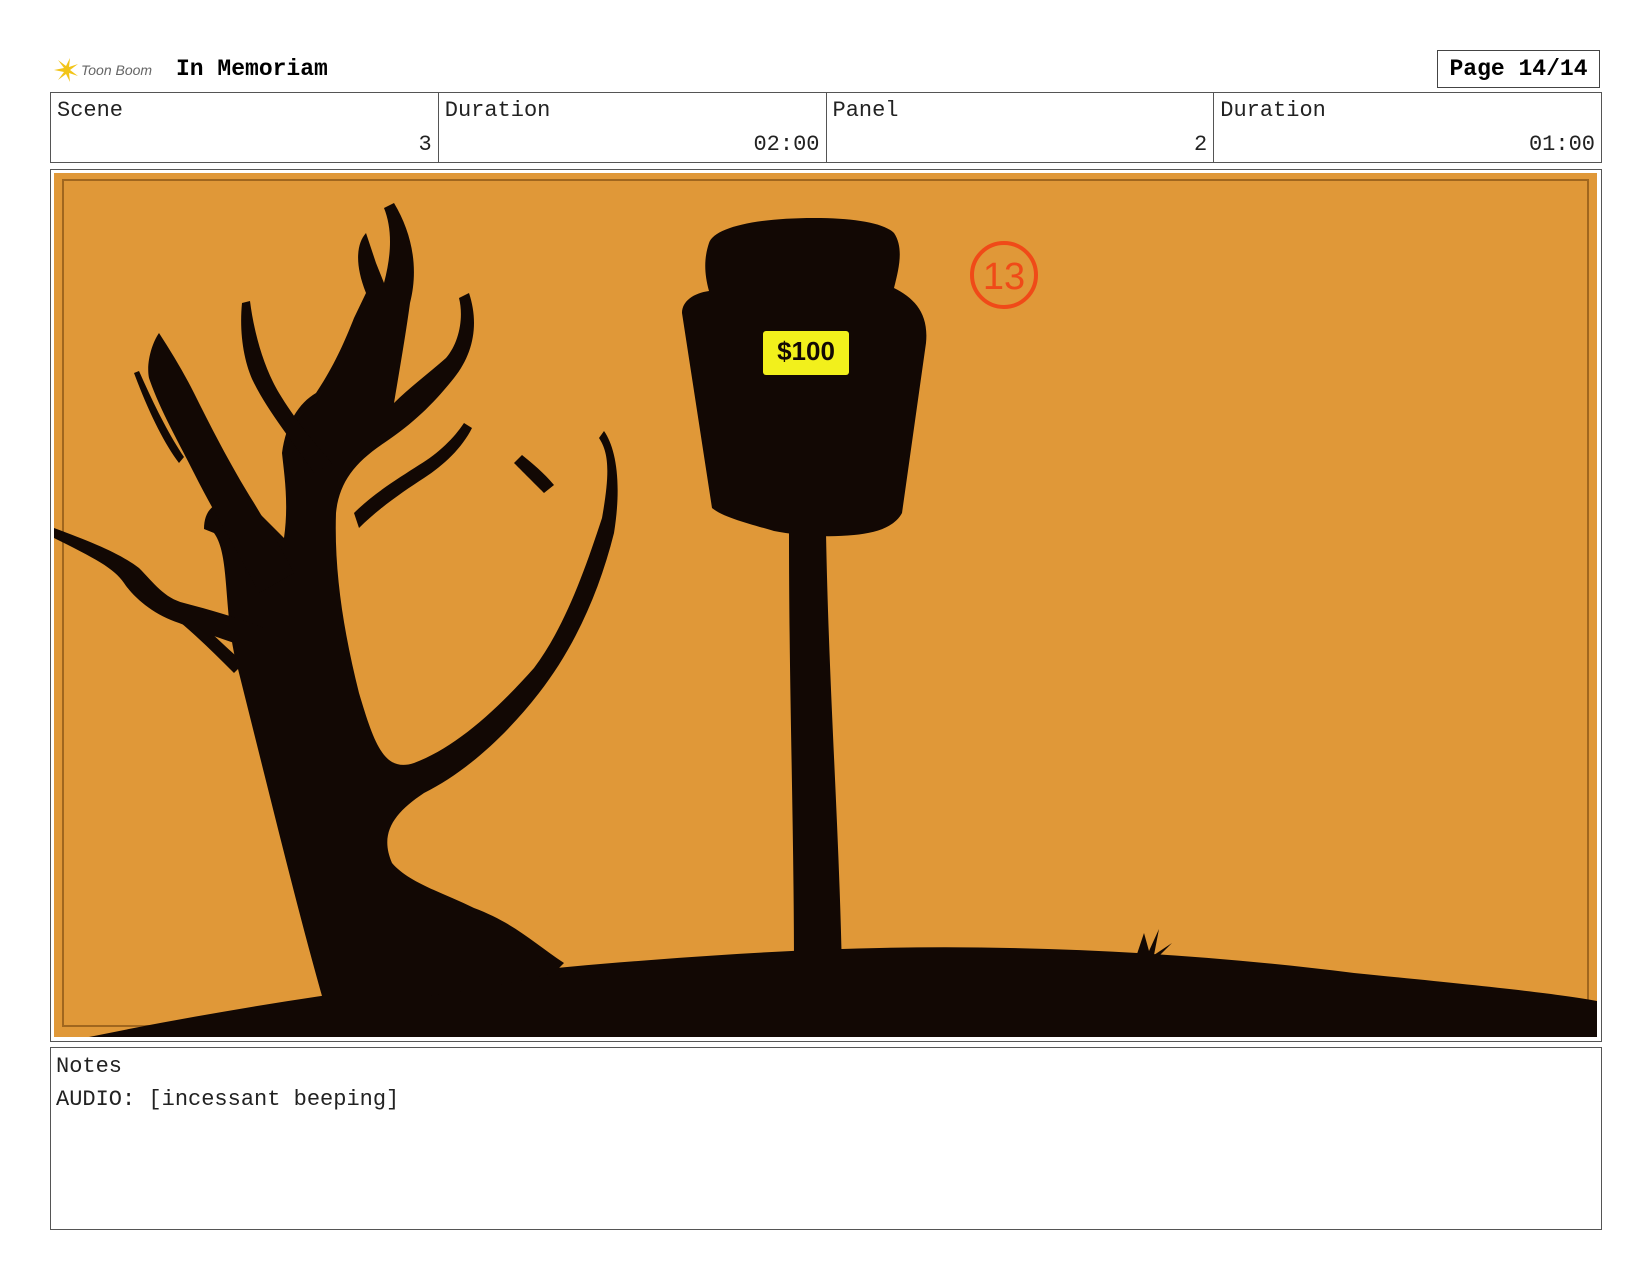 This screenshot has height=1276, width=1648. What do you see at coordinates (117, 70) in the screenshot?
I see `logo-text: Toon Boom` at bounding box center [117, 70].